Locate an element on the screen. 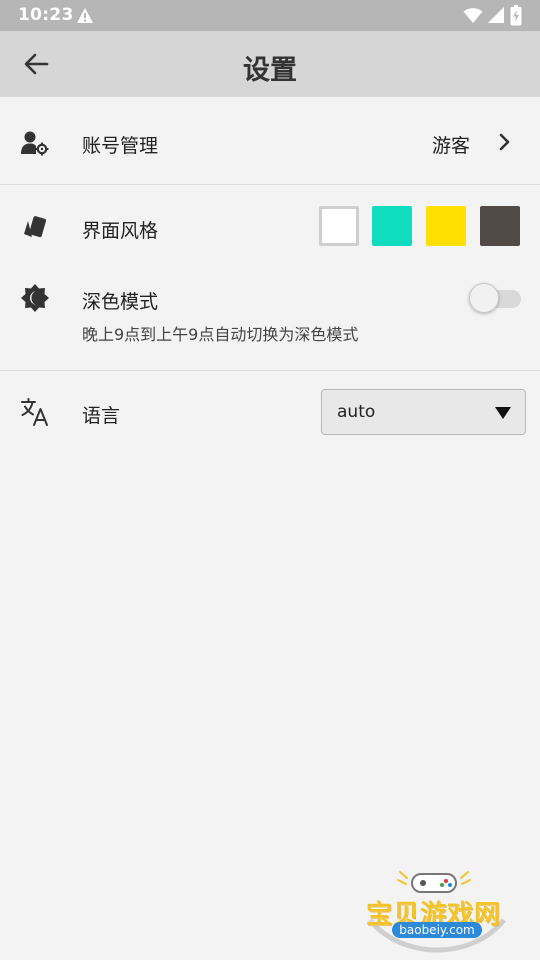  page-title: 设置 is located at coordinates (270, 70).